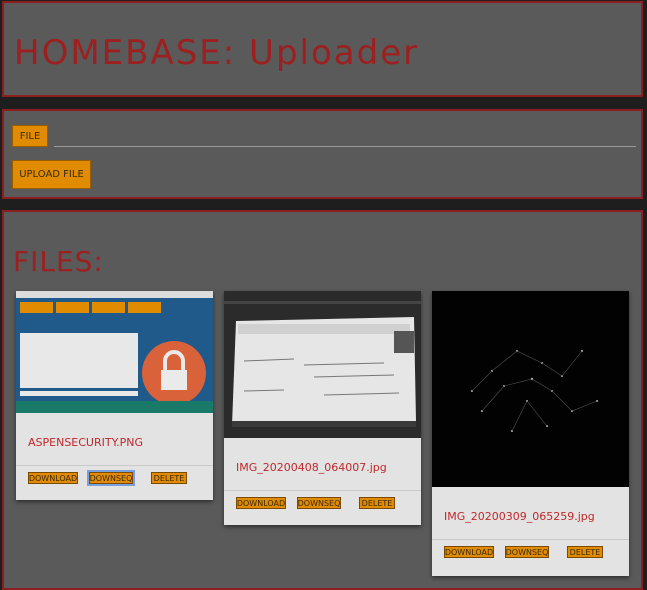 The image size is (647, 590). Describe the element at coordinates (519, 516) in the screenshot. I see `file-name: IMG_20200309_065259.jpg` at that location.